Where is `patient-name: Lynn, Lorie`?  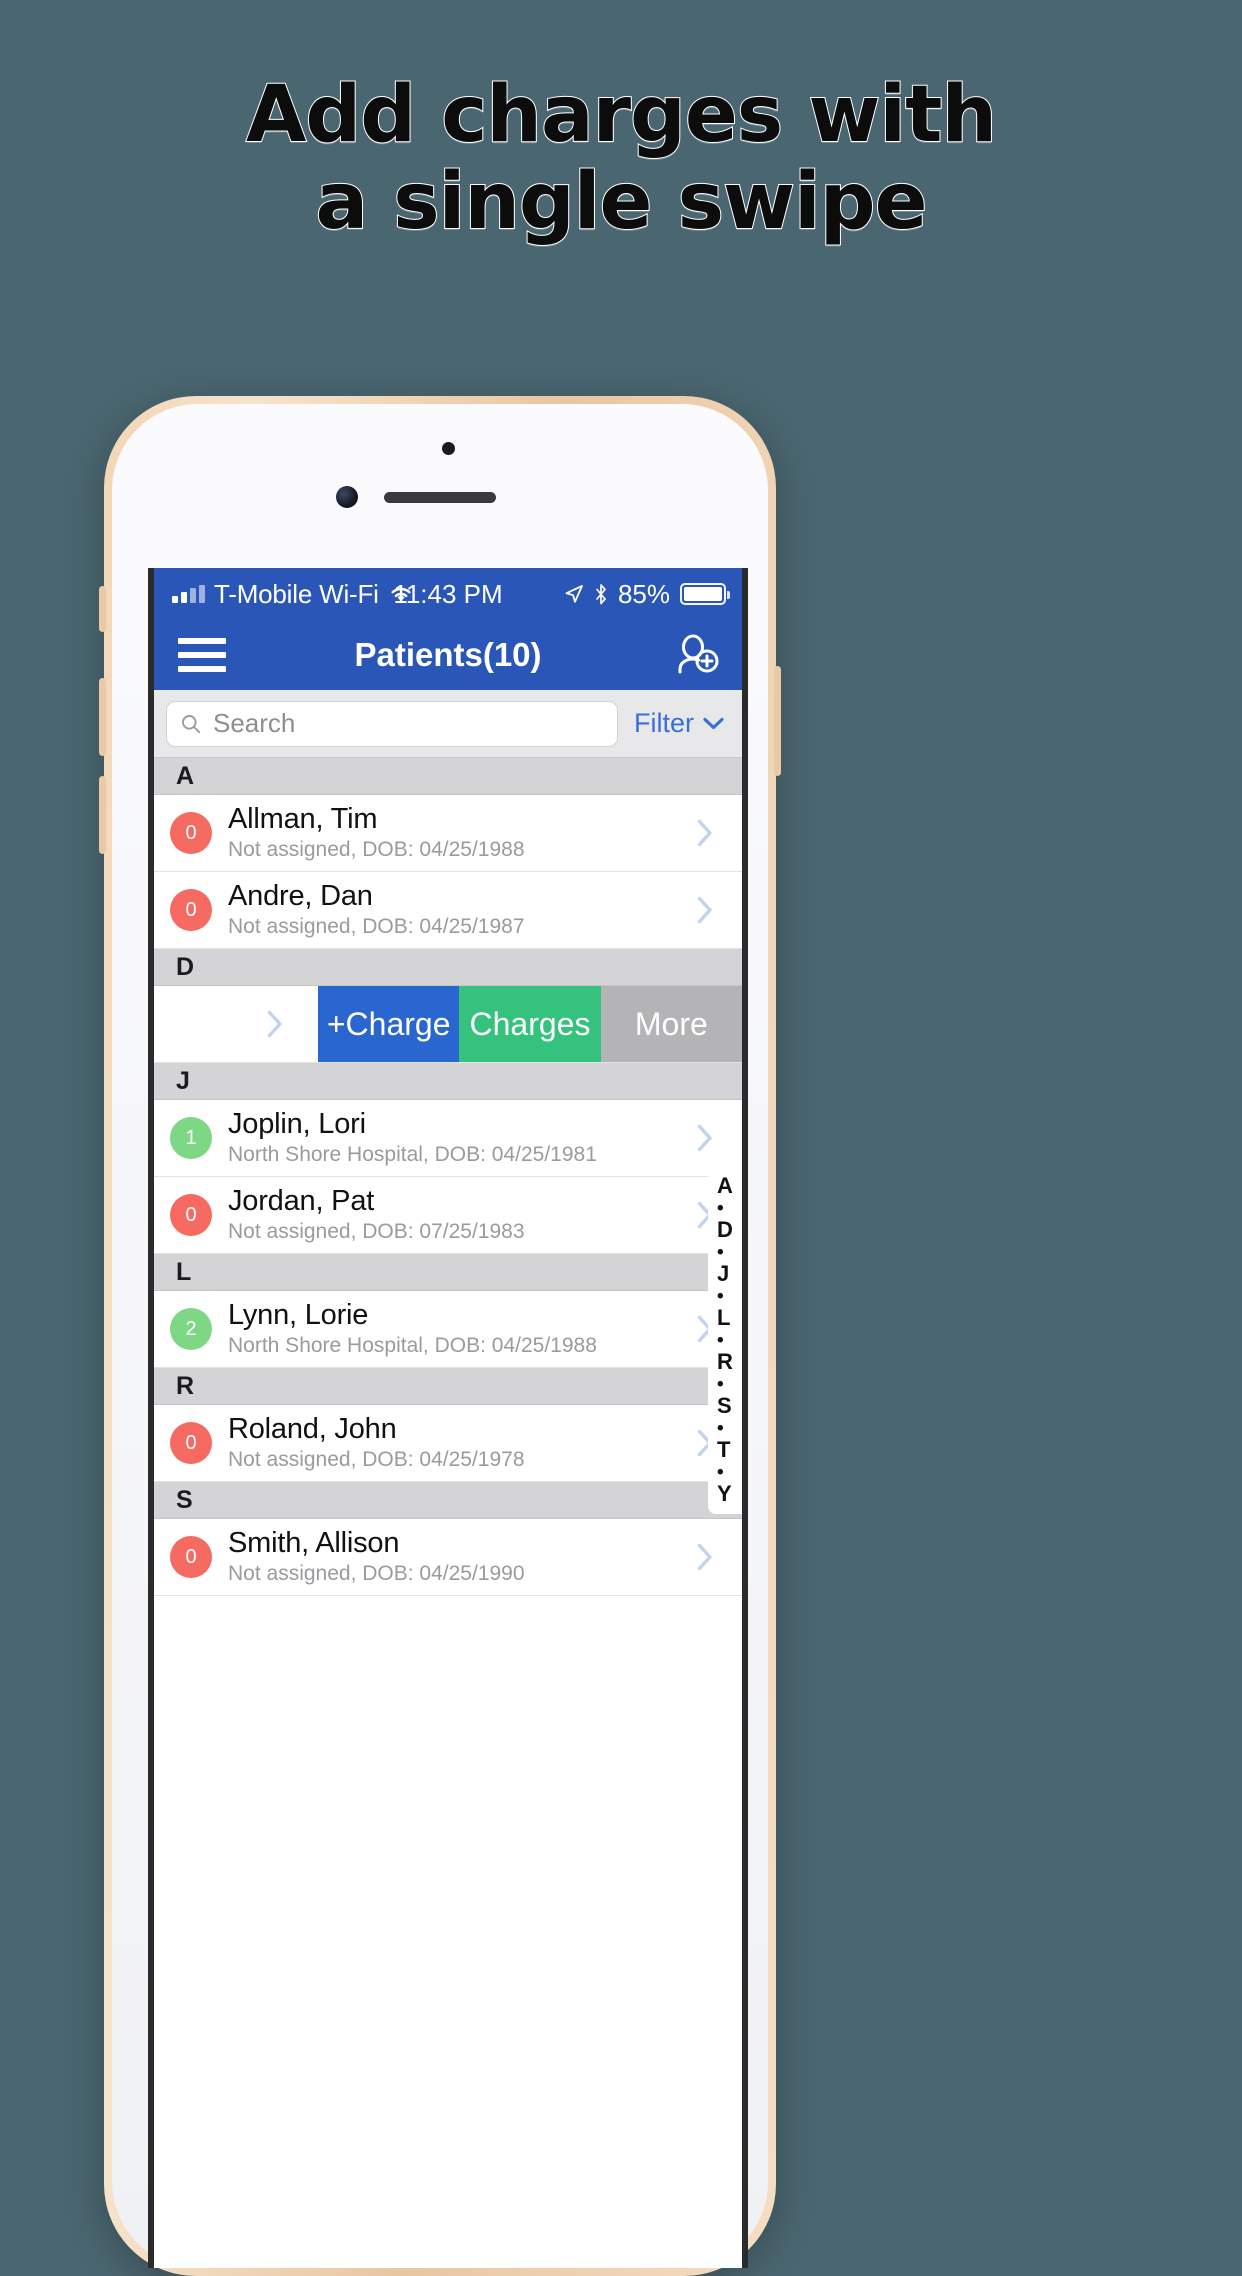 patient-name: Lynn, Lorie is located at coordinates (298, 1314).